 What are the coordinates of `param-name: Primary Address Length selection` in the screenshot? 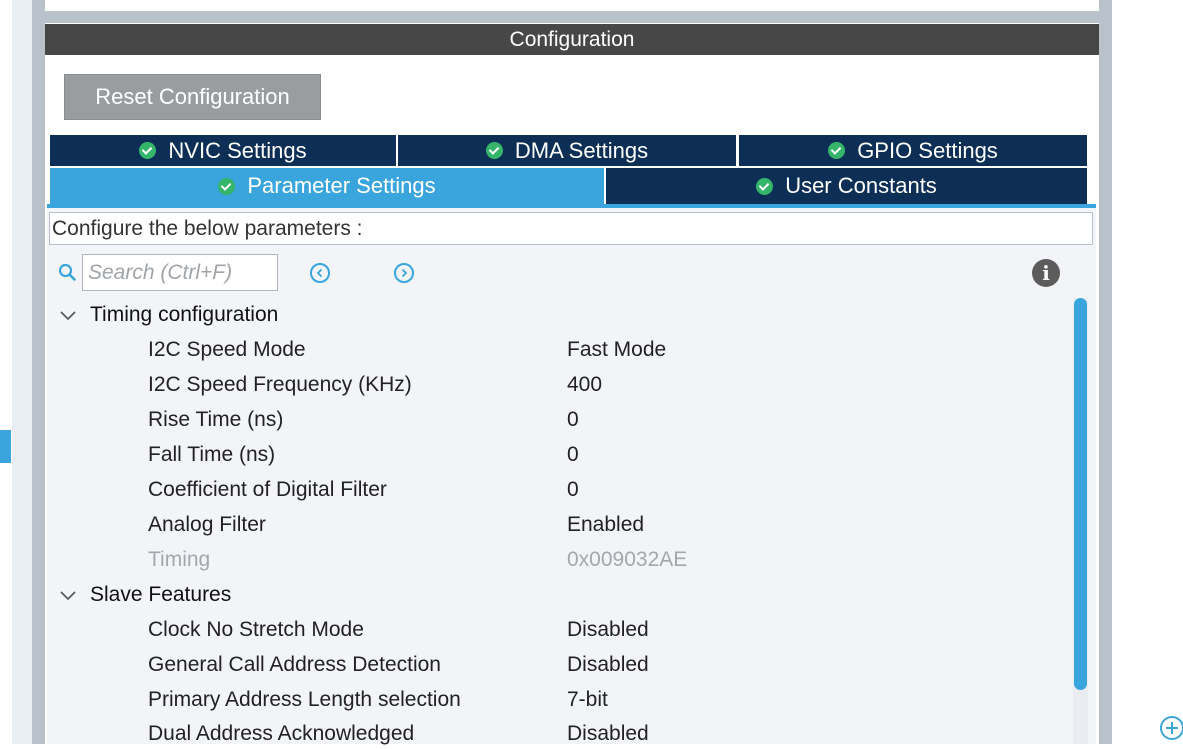 It's located at (304, 700).